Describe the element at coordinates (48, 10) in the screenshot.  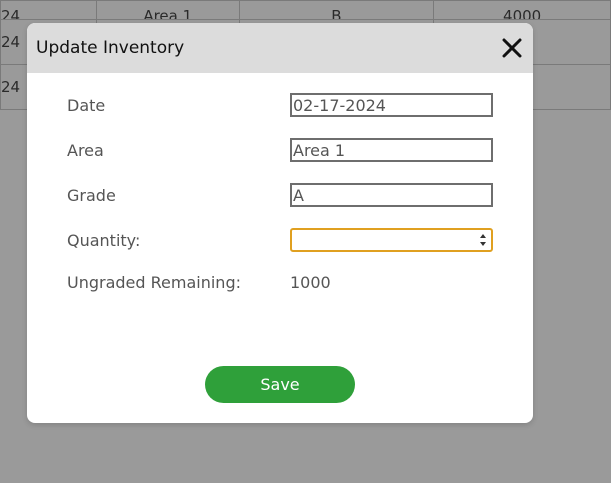
I see `table-cell: 24` at that location.